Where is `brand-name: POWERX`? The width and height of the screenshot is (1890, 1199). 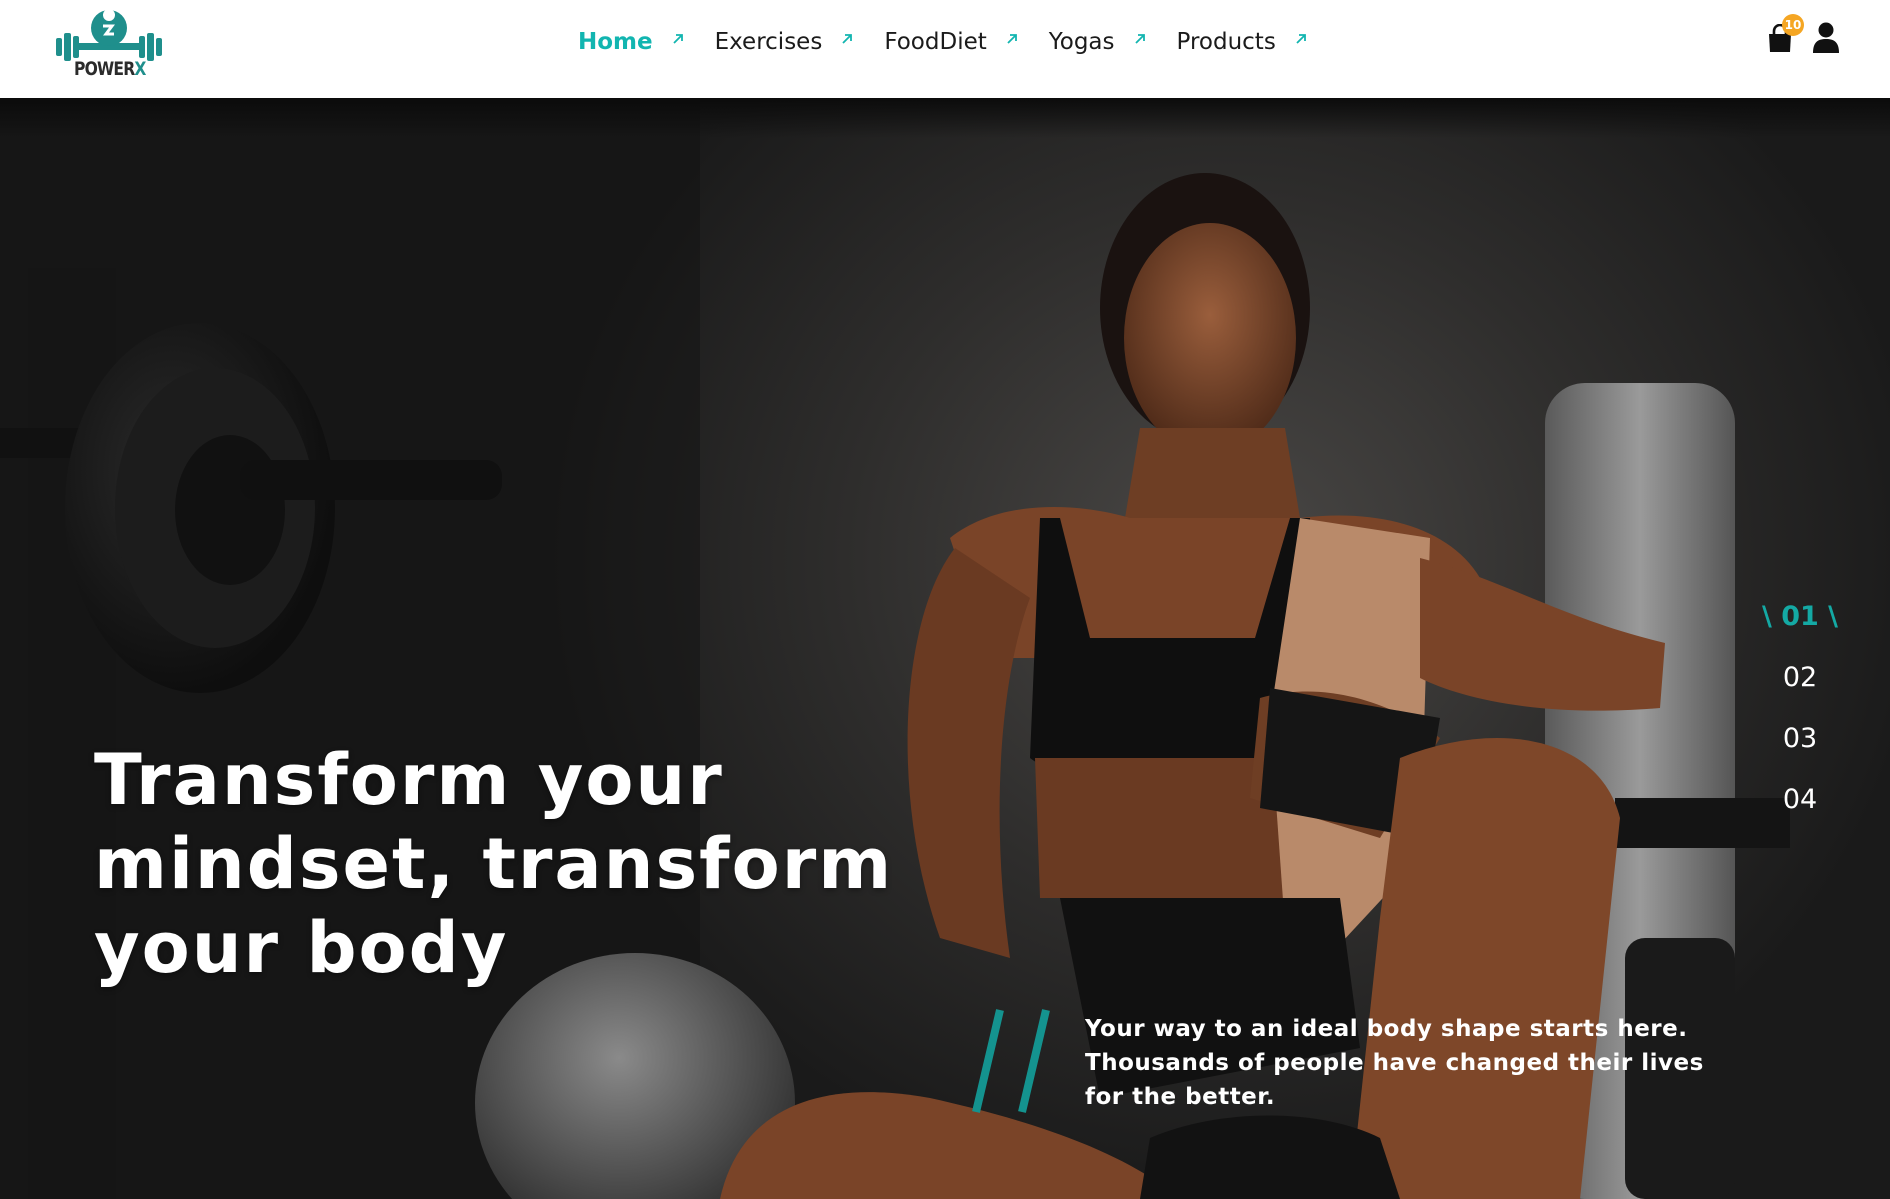
brand-name: POWERX is located at coordinates (110, 69).